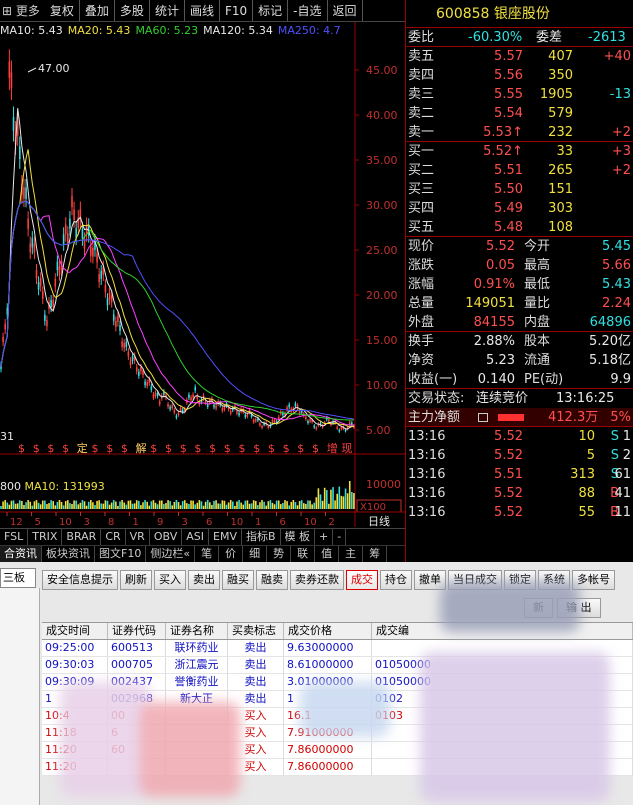 The image size is (633, 805). What do you see at coordinates (396, 580) in the screenshot?
I see `trade-button: 持仓` at bounding box center [396, 580].